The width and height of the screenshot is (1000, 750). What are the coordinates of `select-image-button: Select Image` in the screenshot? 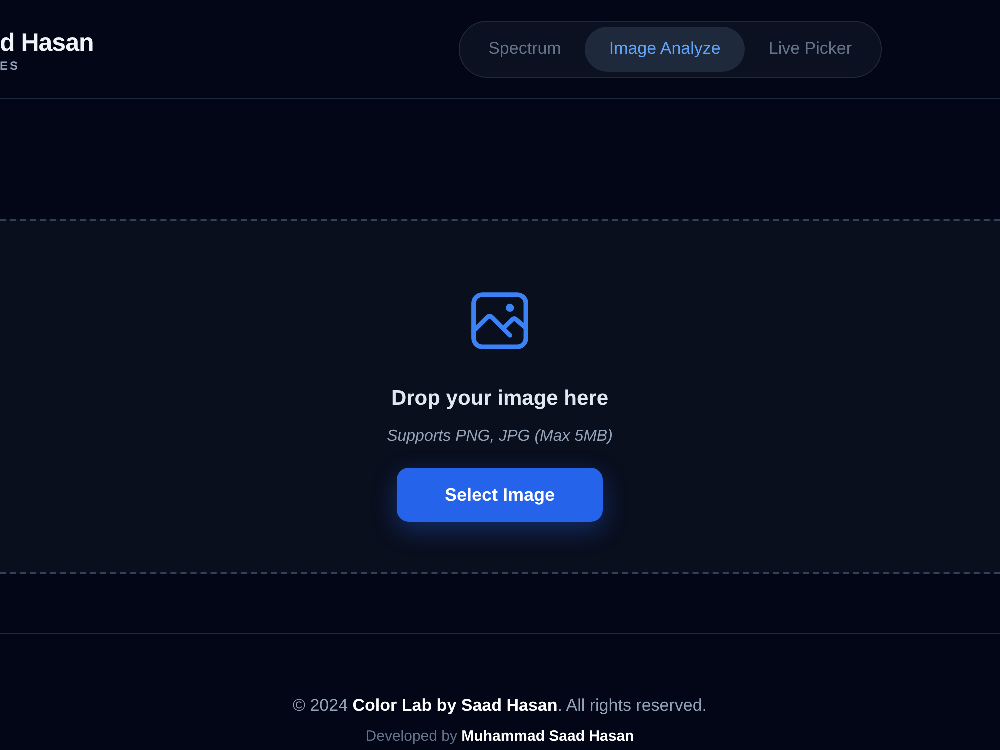 It's located at (500, 495).